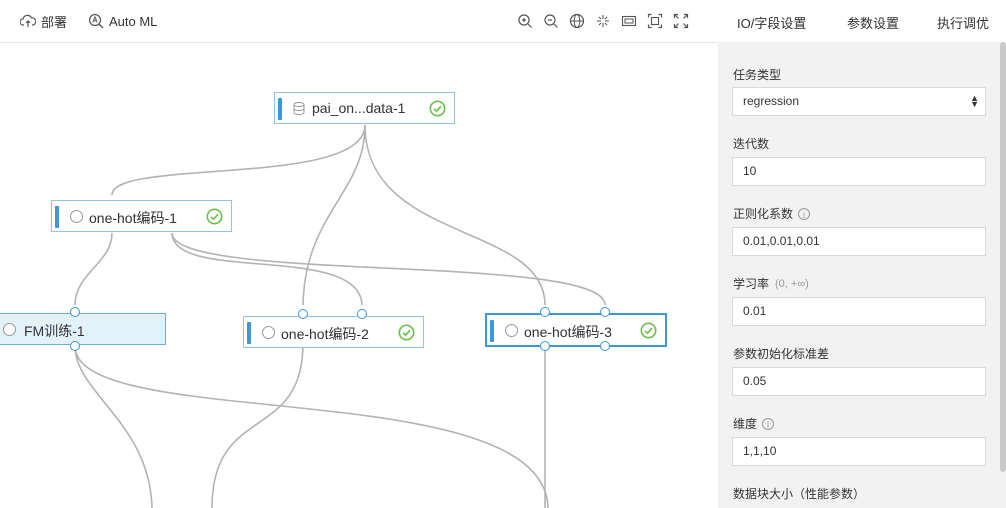 This screenshot has width=1006, height=508. What do you see at coordinates (745, 424) in the screenshot?
I see `dimension-label: 维度` at bounding box center [745, 424].